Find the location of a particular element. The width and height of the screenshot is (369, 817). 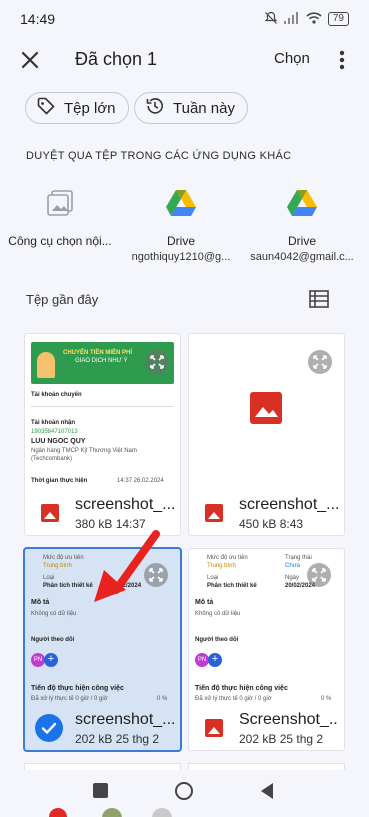

status-value: Chưa is located at coordinates (293, 566).